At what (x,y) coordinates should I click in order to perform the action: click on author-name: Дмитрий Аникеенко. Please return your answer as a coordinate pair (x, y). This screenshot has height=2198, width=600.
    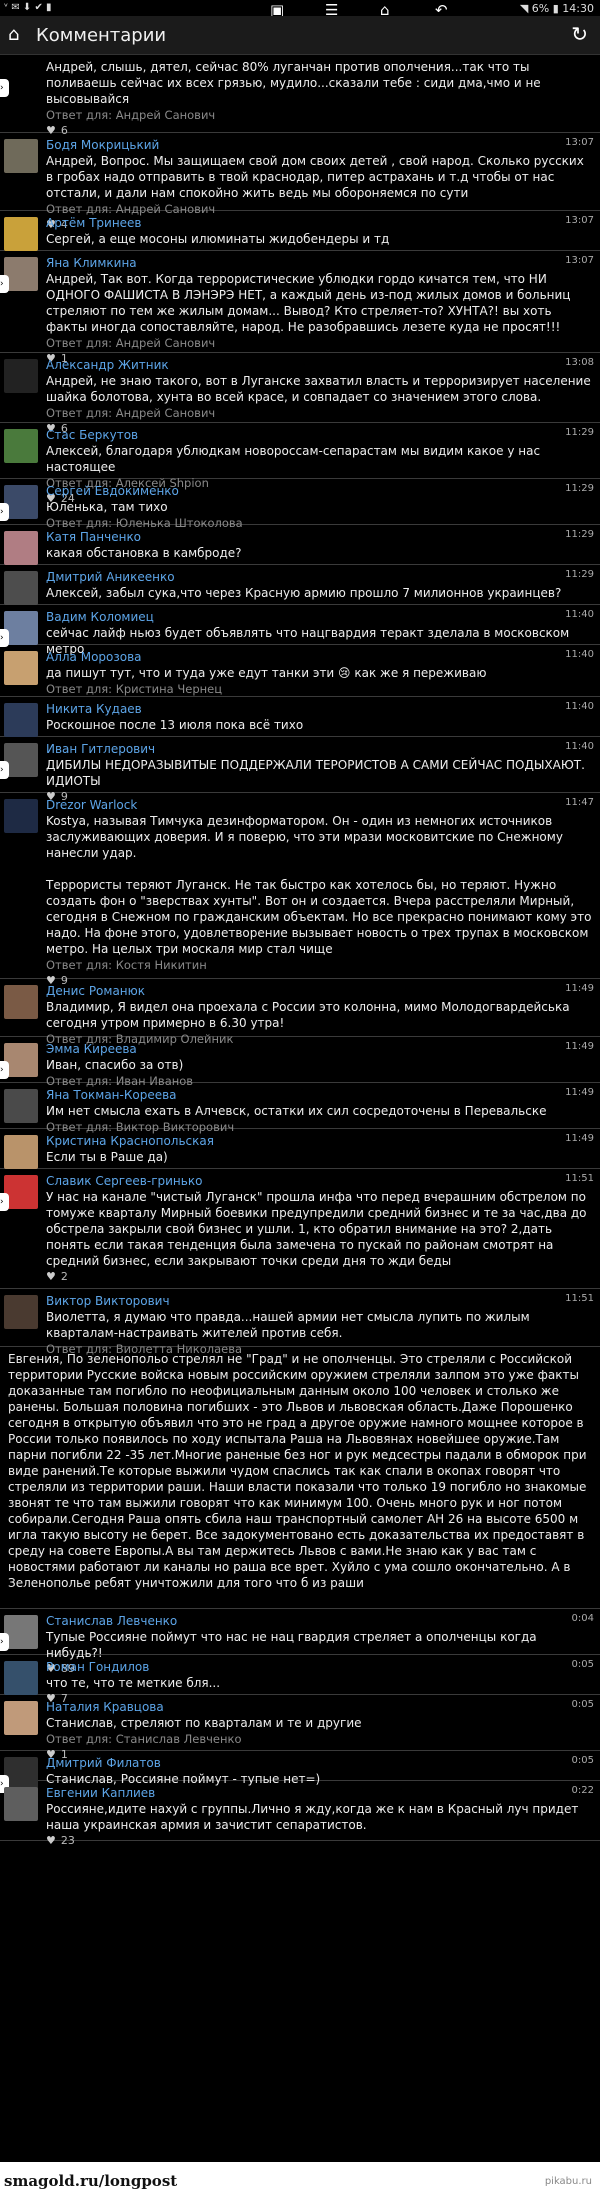
    Looking at the image, I should click on (319, 577).